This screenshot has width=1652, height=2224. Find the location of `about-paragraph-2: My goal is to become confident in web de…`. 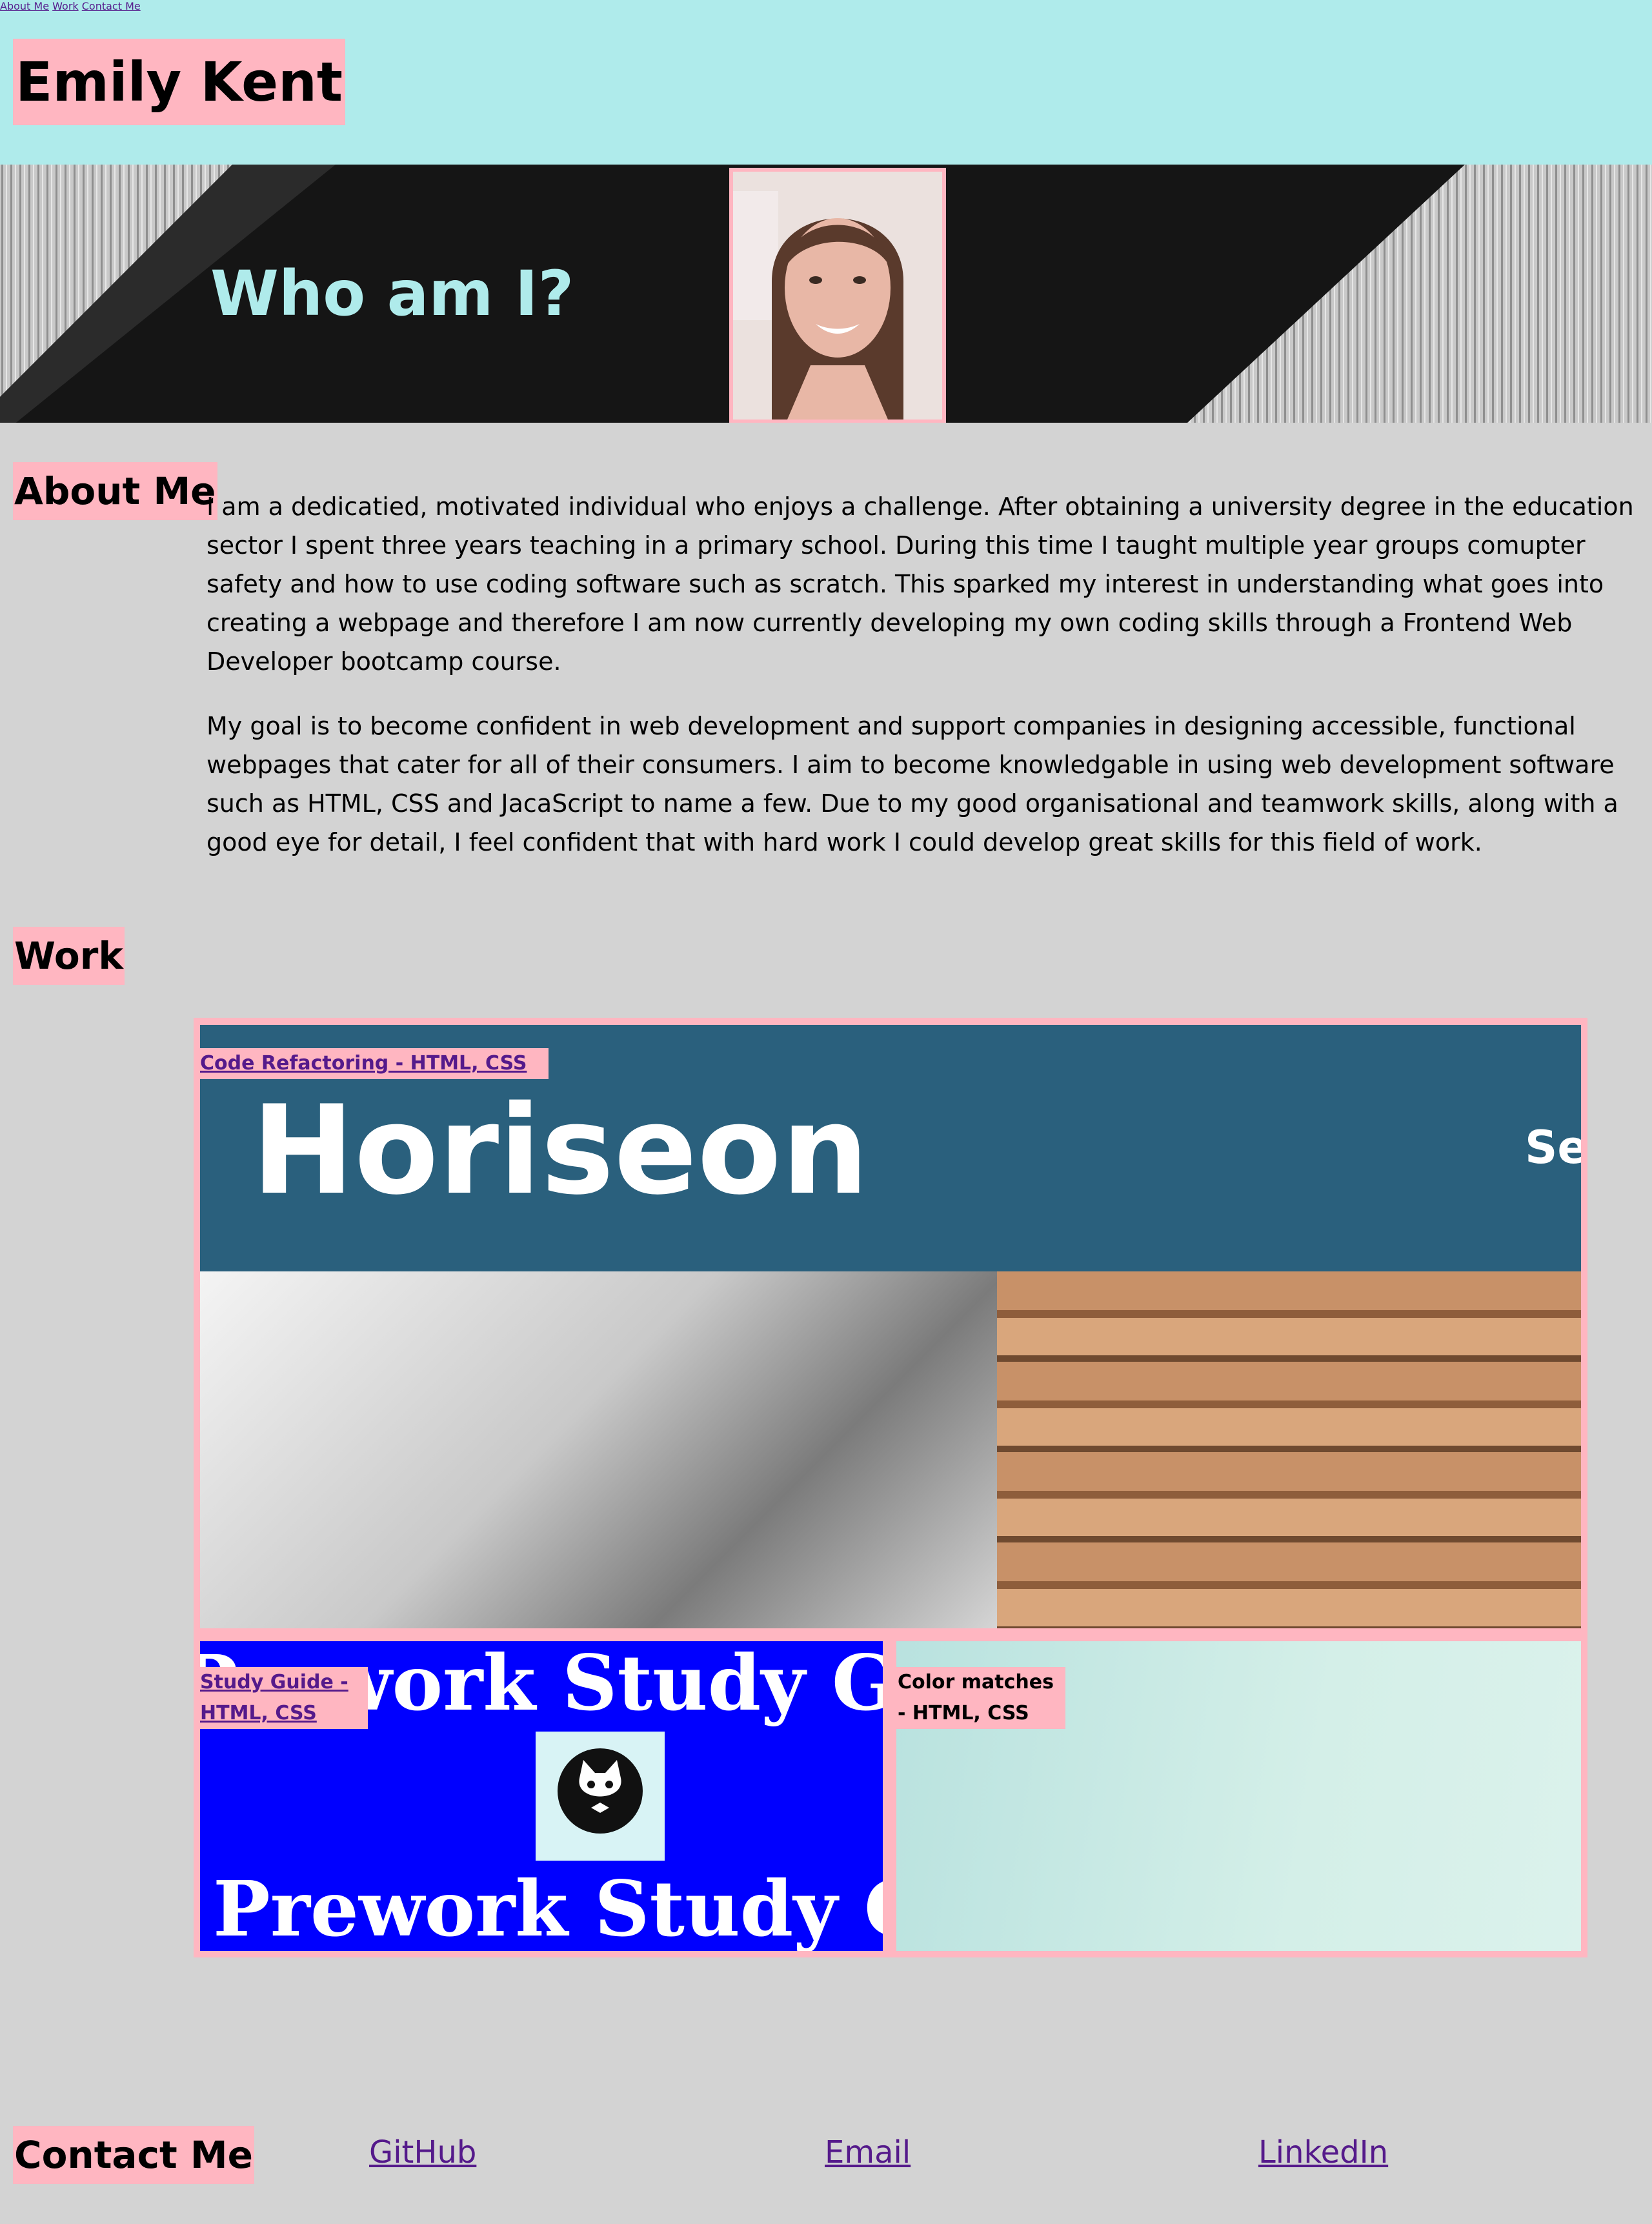

about-paragraph-2: My goal is to become confident in web de… is located at coordinates (912, 784).